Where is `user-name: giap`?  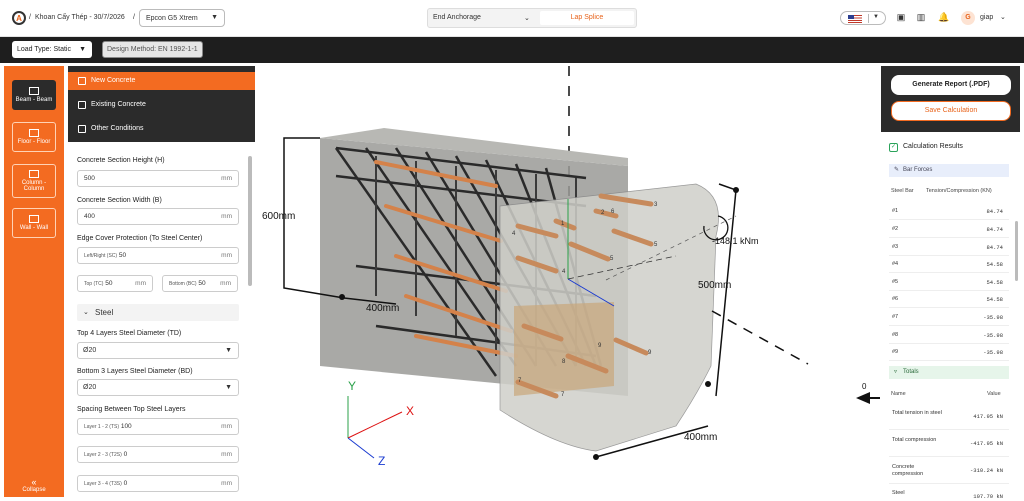
user-name: giap is located at coordinates (986, 17).